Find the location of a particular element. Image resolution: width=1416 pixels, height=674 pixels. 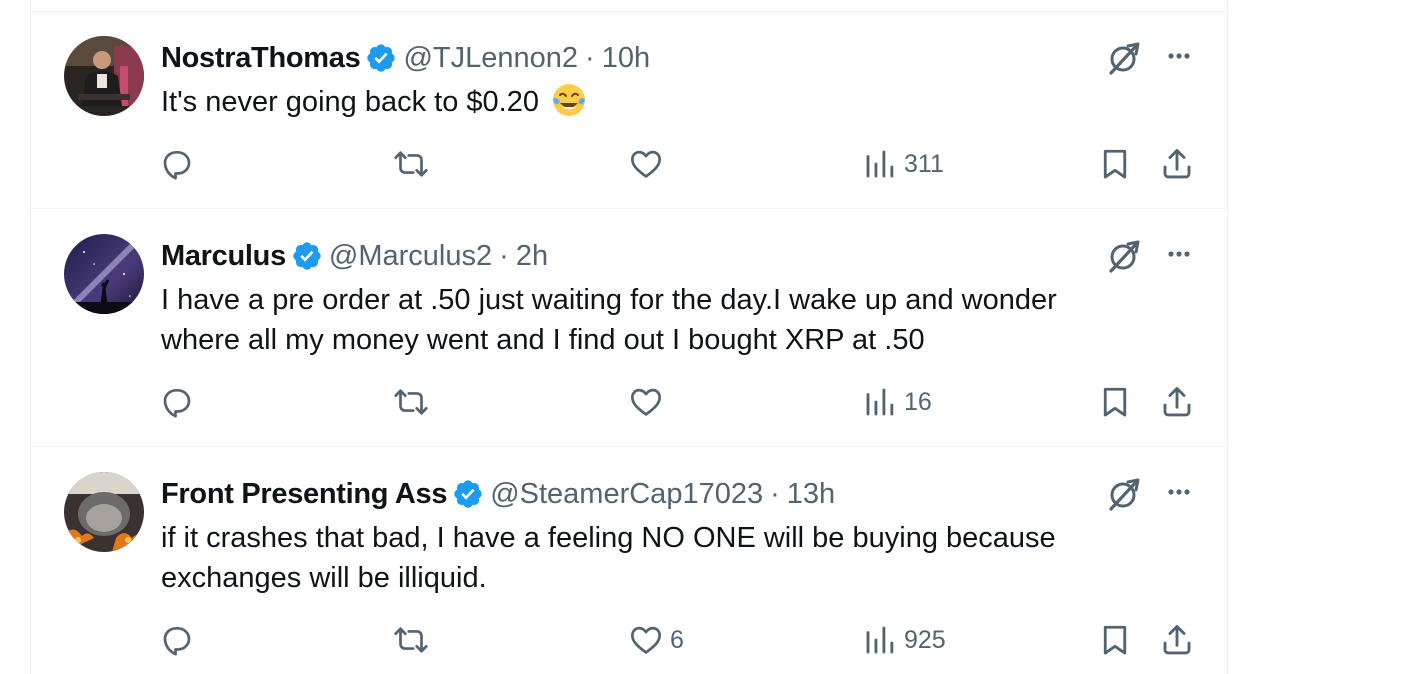

user-handle: @TJLennon2 is located at coordinates (490, 58).